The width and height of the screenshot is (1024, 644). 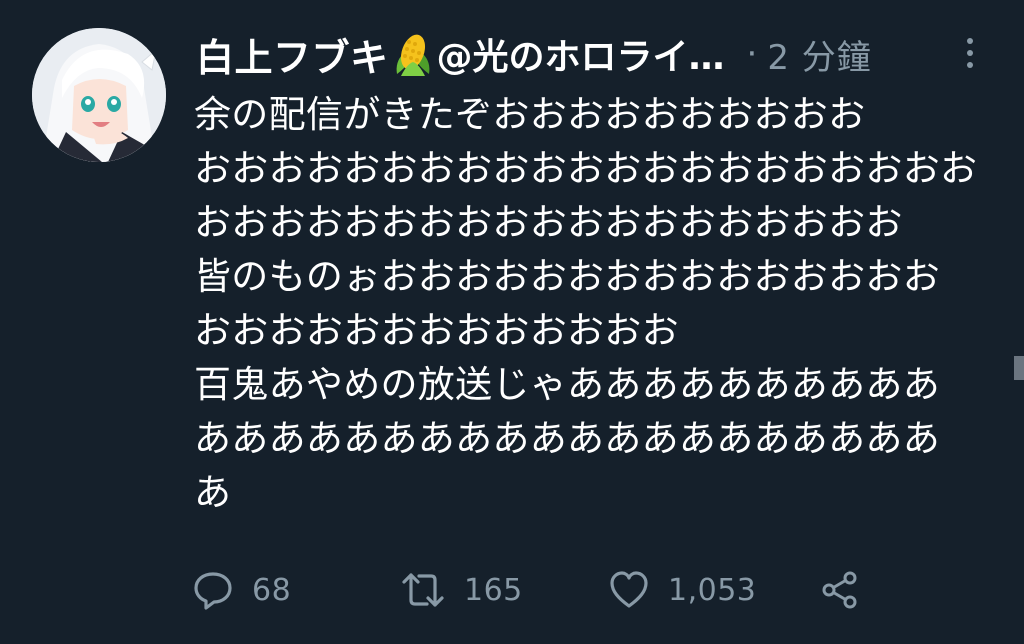 What do you see at coordinates (567, 384) in the screenshot?
I see `tweet-text-line: 百鬼あやめの放送じゃああああああああああ` at bounding box center [567, 384].